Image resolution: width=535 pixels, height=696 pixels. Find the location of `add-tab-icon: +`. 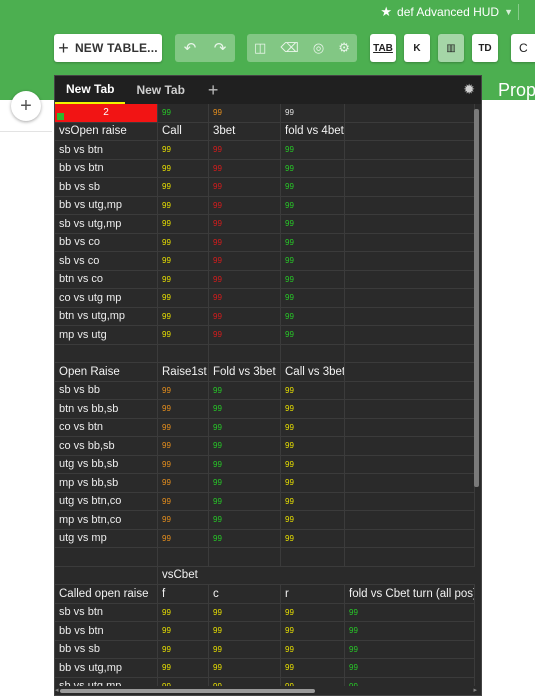

add-tab-icon: + is located at coordinates (213, 90).